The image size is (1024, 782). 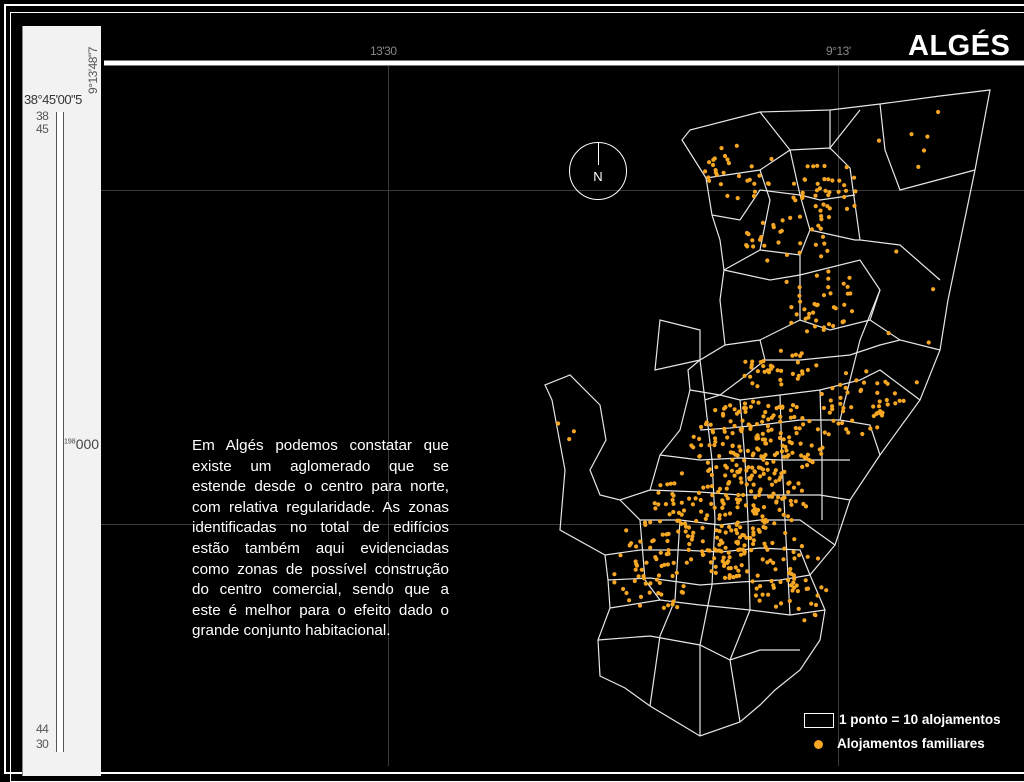 I want to click on legend-dot-label: Alojamentos familiares, so click(x=911, y=743).